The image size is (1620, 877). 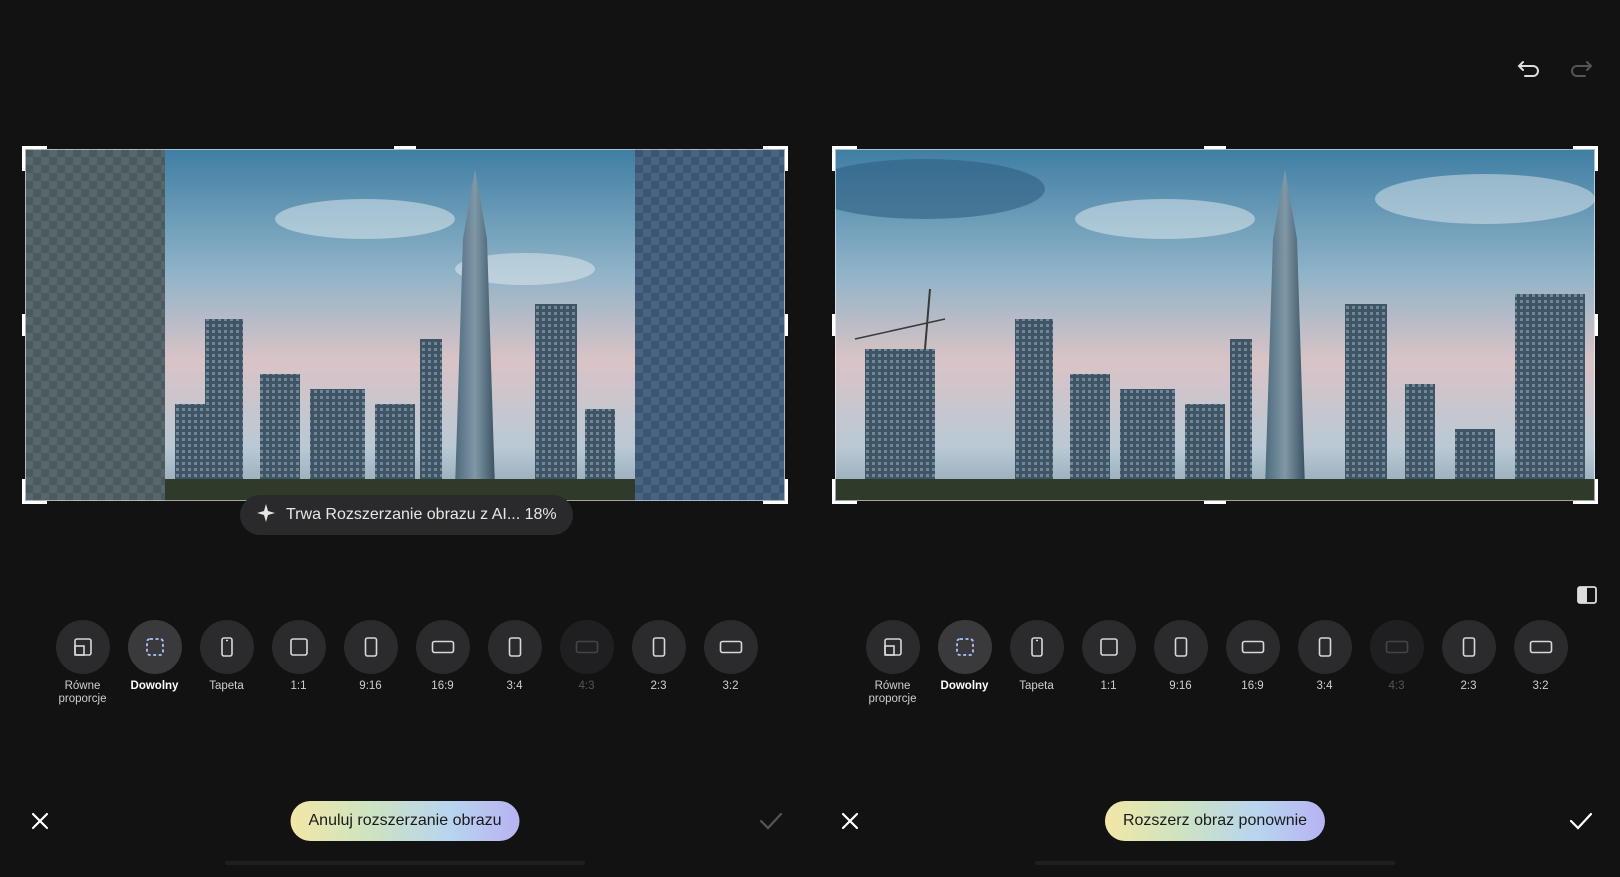 I want to click on progress-toast: Trwa Rozszerzanie obrazu z AI... 18%, so click(x=406, y=515).